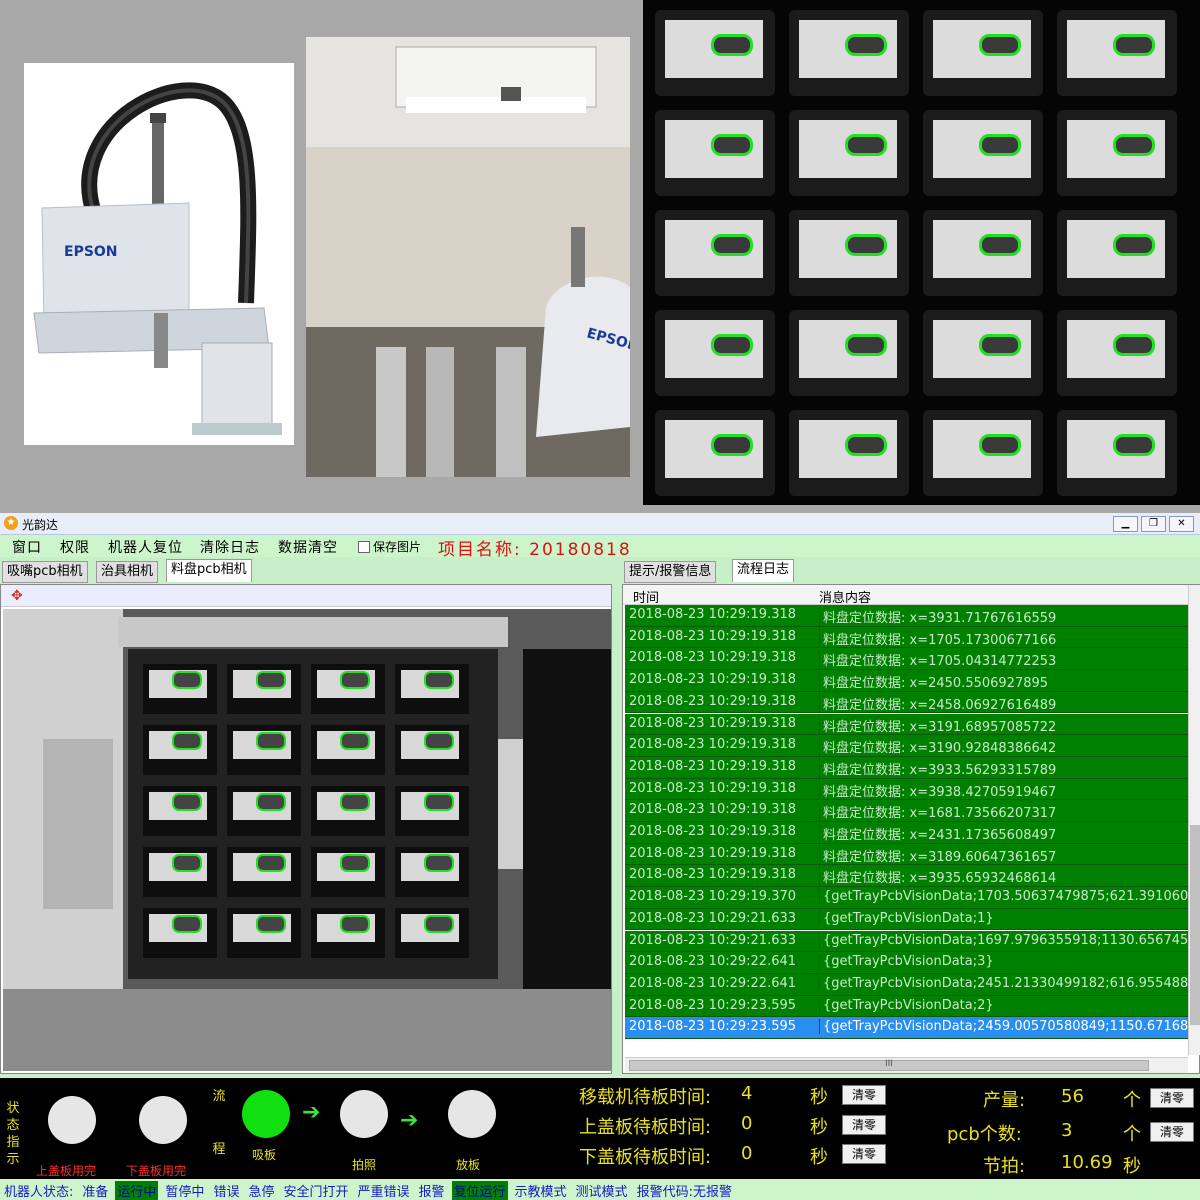 Image resolution: width=1200 pixels, height=1200 pixels. What do you see at coordinates (937, 638) in the screenshot?
I see `log-message: 料盘定位数据: x=1705.17300677166` at bounding box center [937, 638].